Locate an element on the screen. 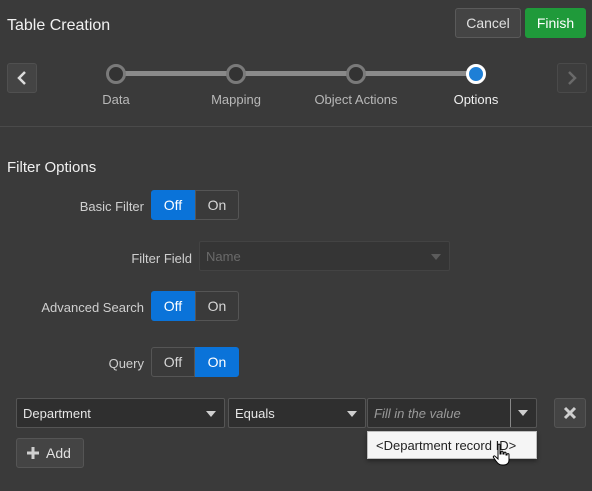 The width and height of the screenshot is (592, 491). query-on-option: On is located at coordinates (217, 362).